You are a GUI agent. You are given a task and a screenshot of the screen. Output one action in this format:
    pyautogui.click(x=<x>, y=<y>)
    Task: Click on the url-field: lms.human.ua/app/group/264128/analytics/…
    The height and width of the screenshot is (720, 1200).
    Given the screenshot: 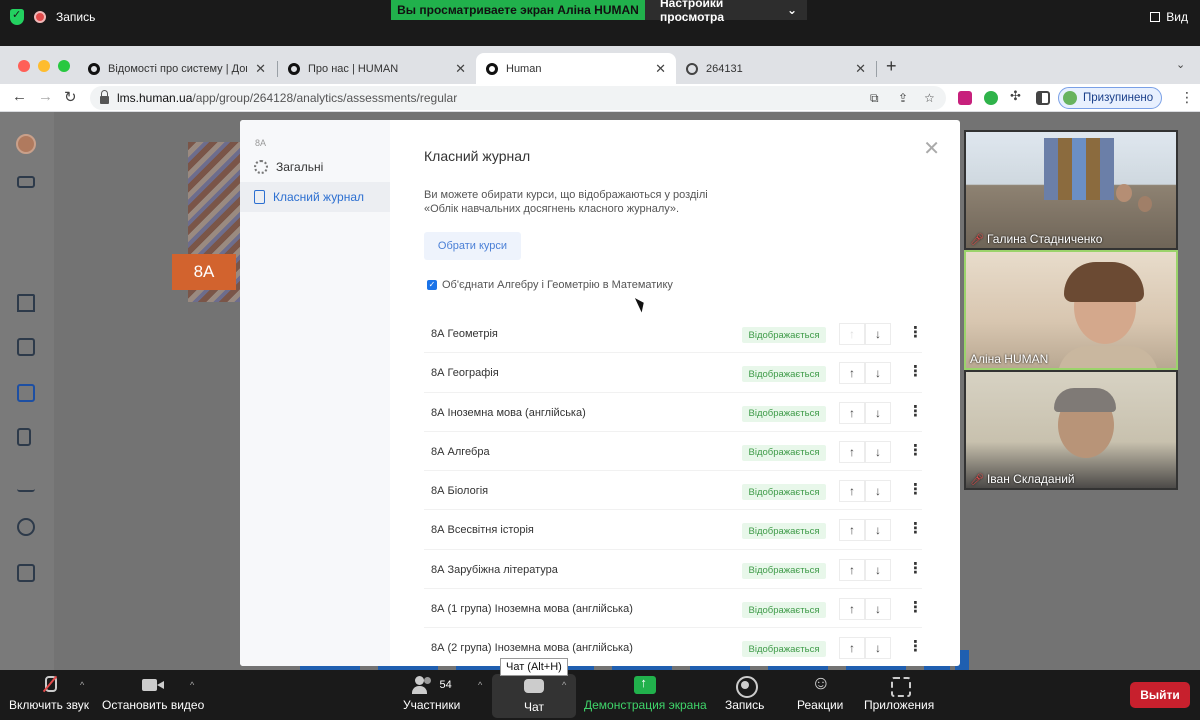 What is the action you would take?
    pyautogui.click(x=518, y=98)
    